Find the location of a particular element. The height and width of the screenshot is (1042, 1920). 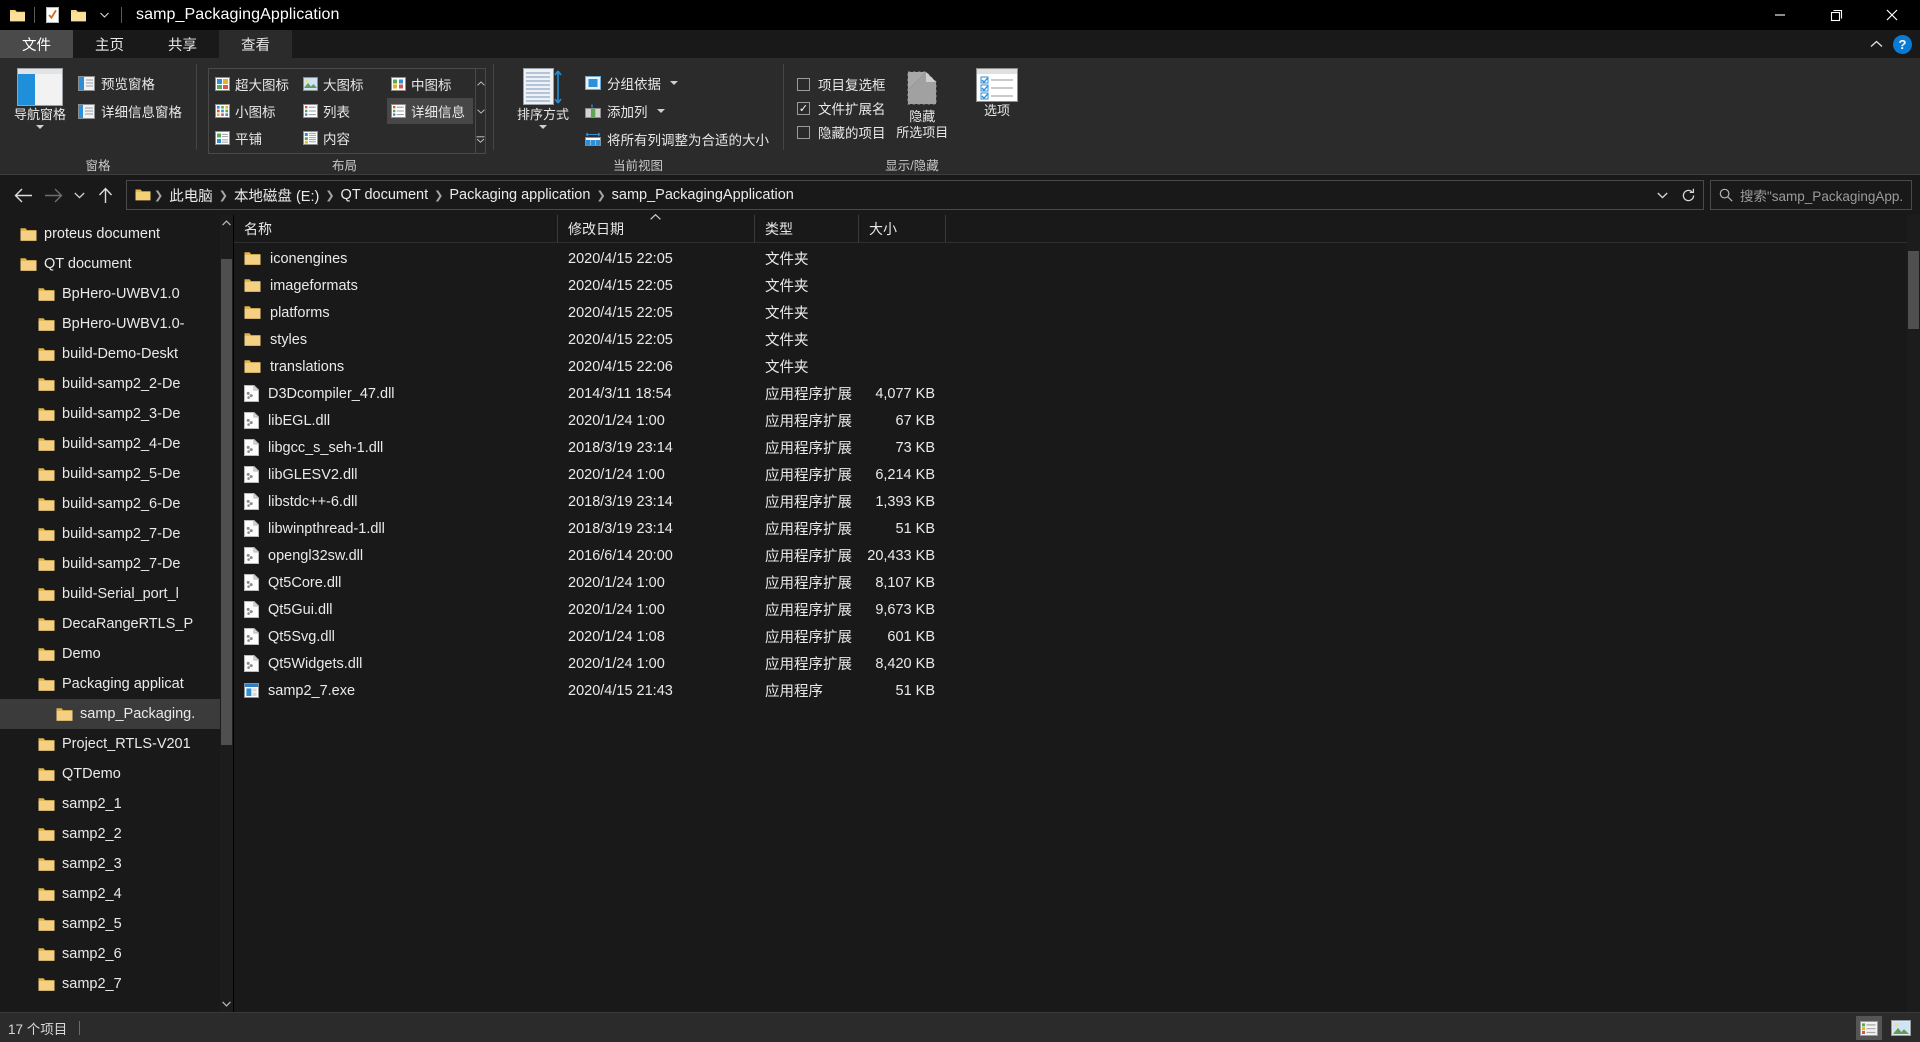

file-name-cell: libEGL.dll is located at coordinates (396, 420).